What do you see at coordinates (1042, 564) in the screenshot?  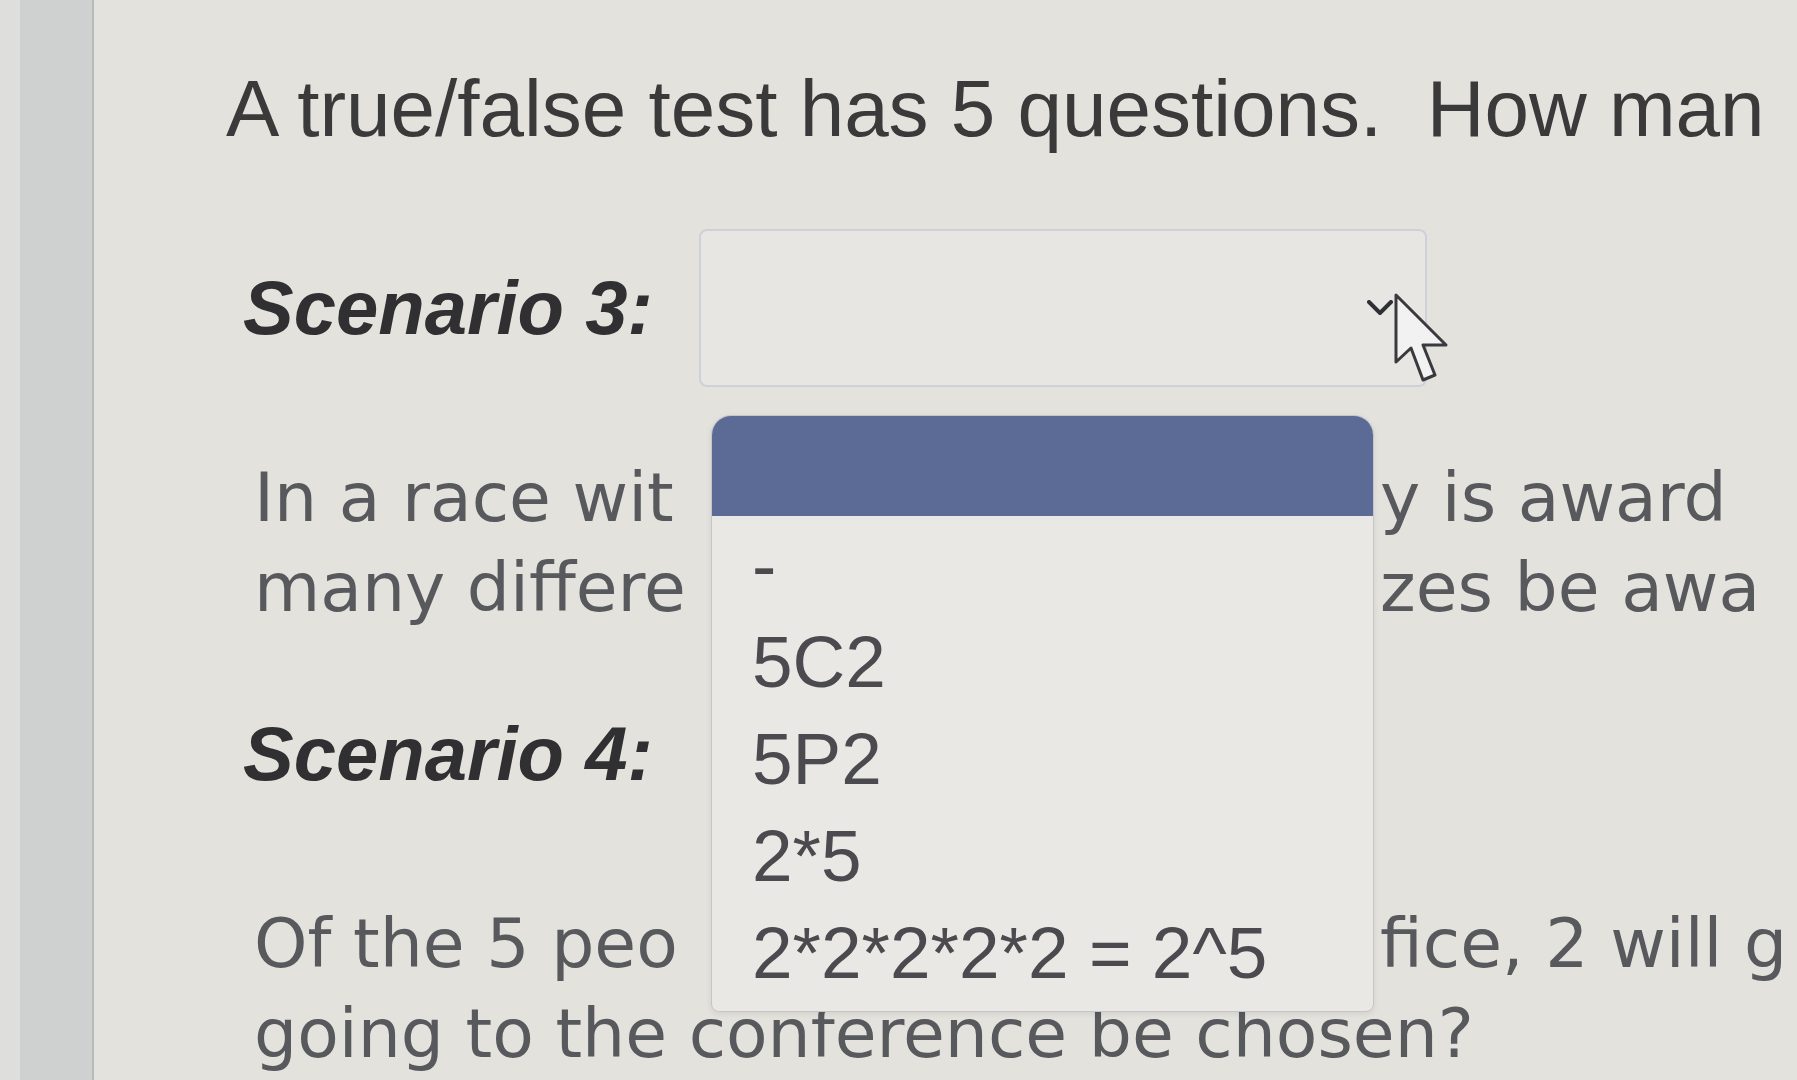 I see `dropdown-option: -` at bounding box center [1042, 564].